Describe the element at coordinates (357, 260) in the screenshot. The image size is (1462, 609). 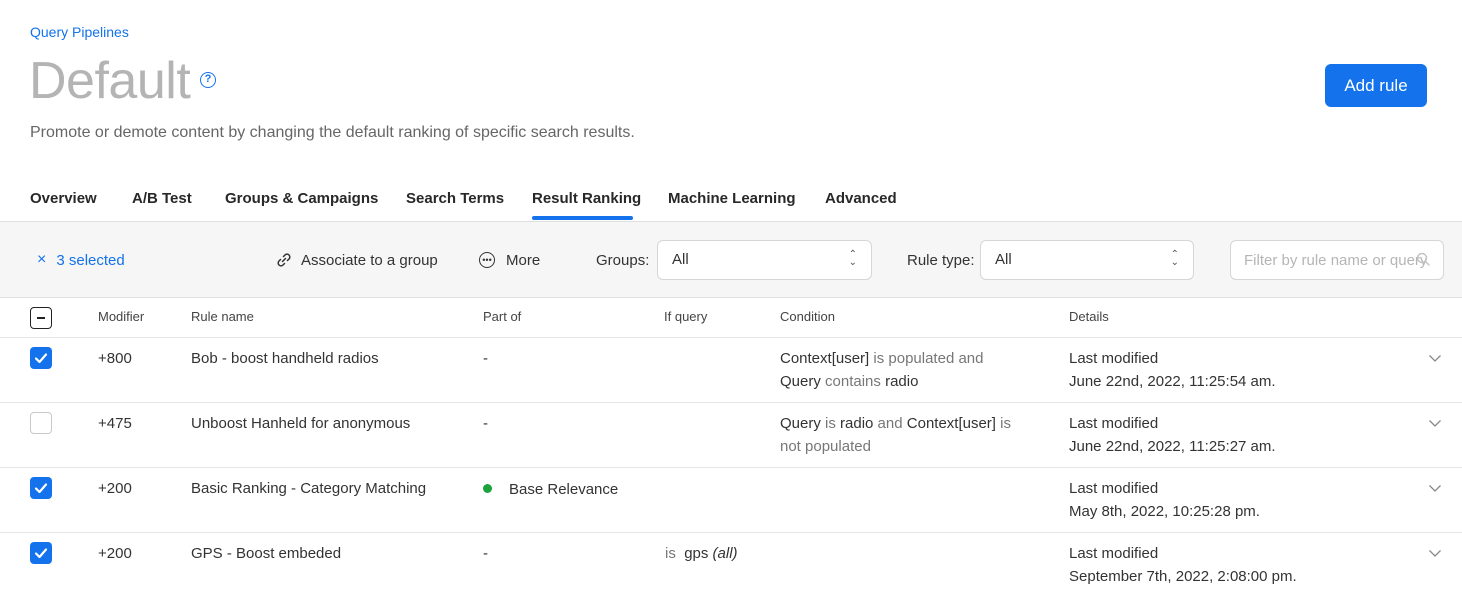
I see `associate-to-group-button: Associate to a group` at that location.